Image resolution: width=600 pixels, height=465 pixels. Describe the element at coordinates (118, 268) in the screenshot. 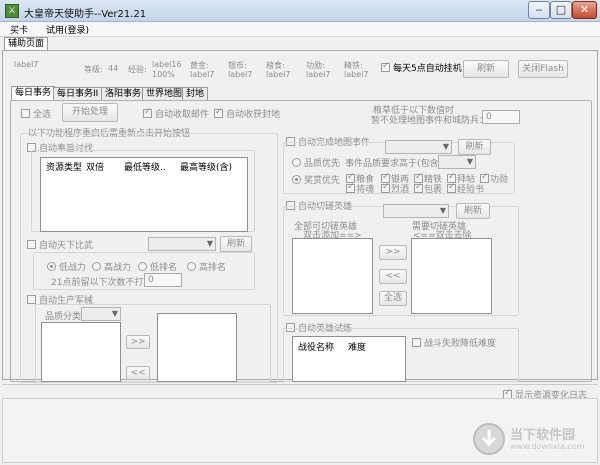

I see `arena-radio-high-power-label: 高战力` at that location.